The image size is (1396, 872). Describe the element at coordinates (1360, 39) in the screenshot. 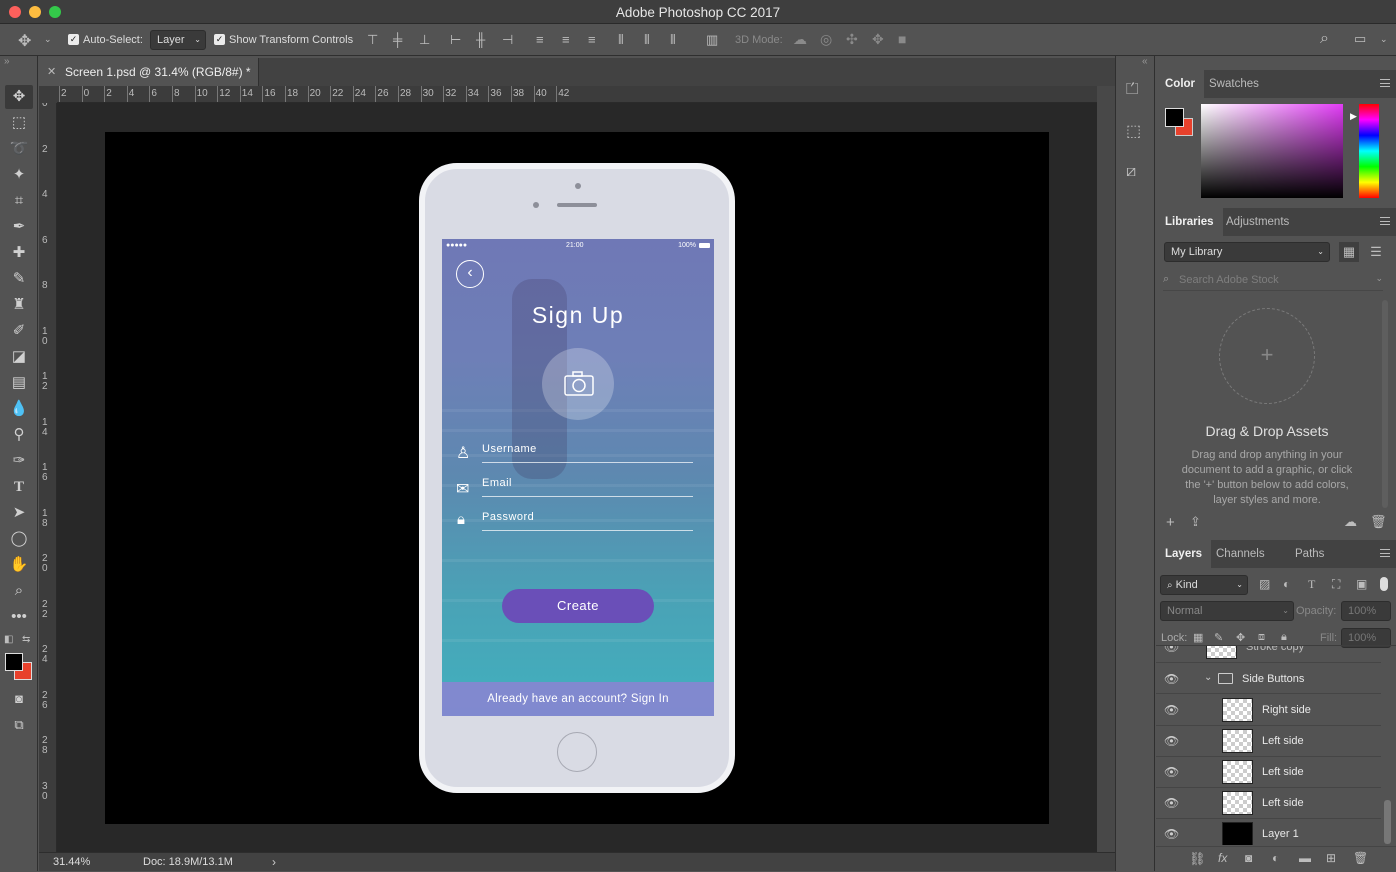

I see `workspace-icon: ▭` at that location.